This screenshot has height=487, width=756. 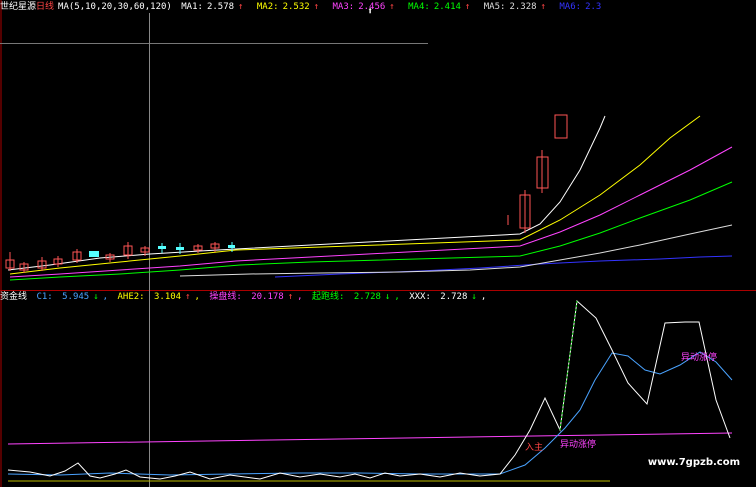 What do you see at coordinates (448, 297) in the screenshot?
I see `xxx-reading: XXX: 2.728 ↓,` at bounding box center [448, 297].